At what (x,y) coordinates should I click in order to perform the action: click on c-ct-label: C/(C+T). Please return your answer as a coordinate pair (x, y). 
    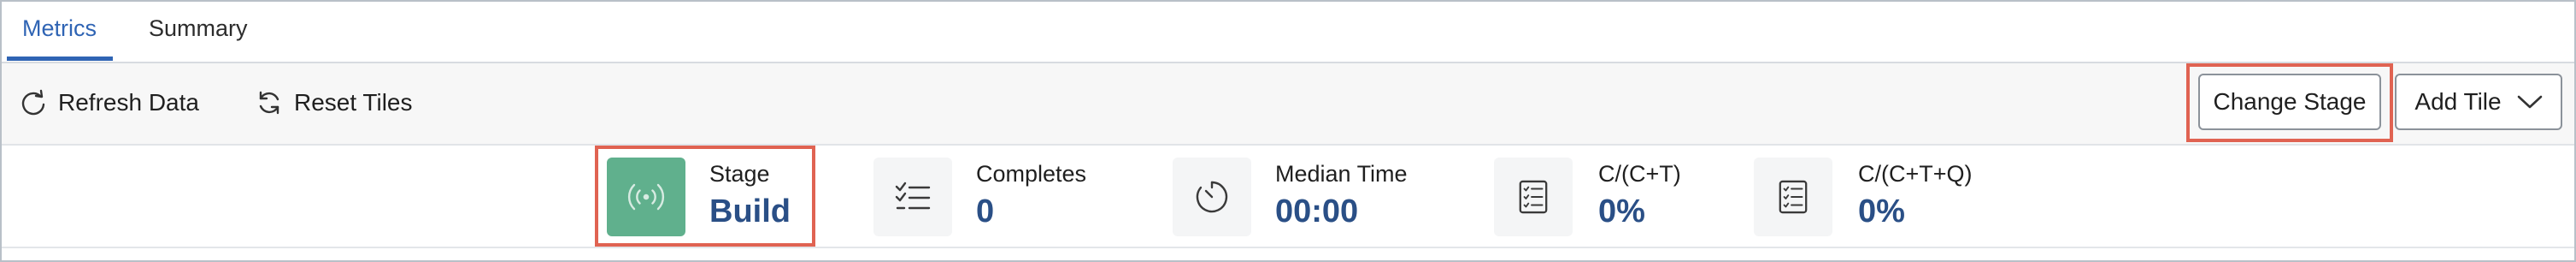
    Looking at the image, I should click on (1639, 174).